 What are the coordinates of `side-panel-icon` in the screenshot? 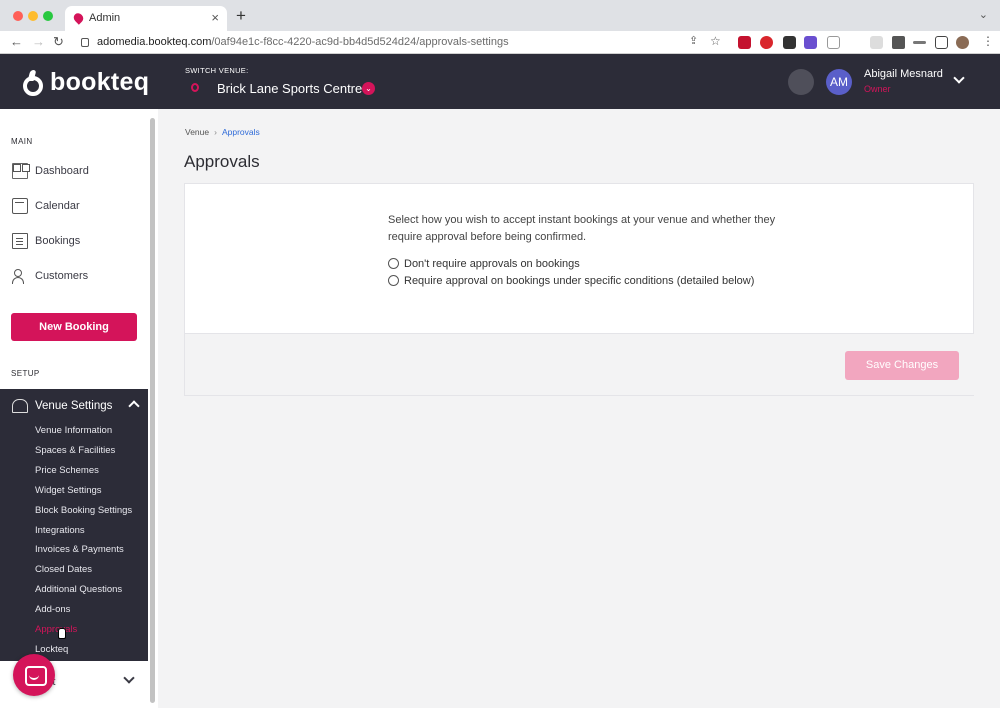 It's located at (941, 42).